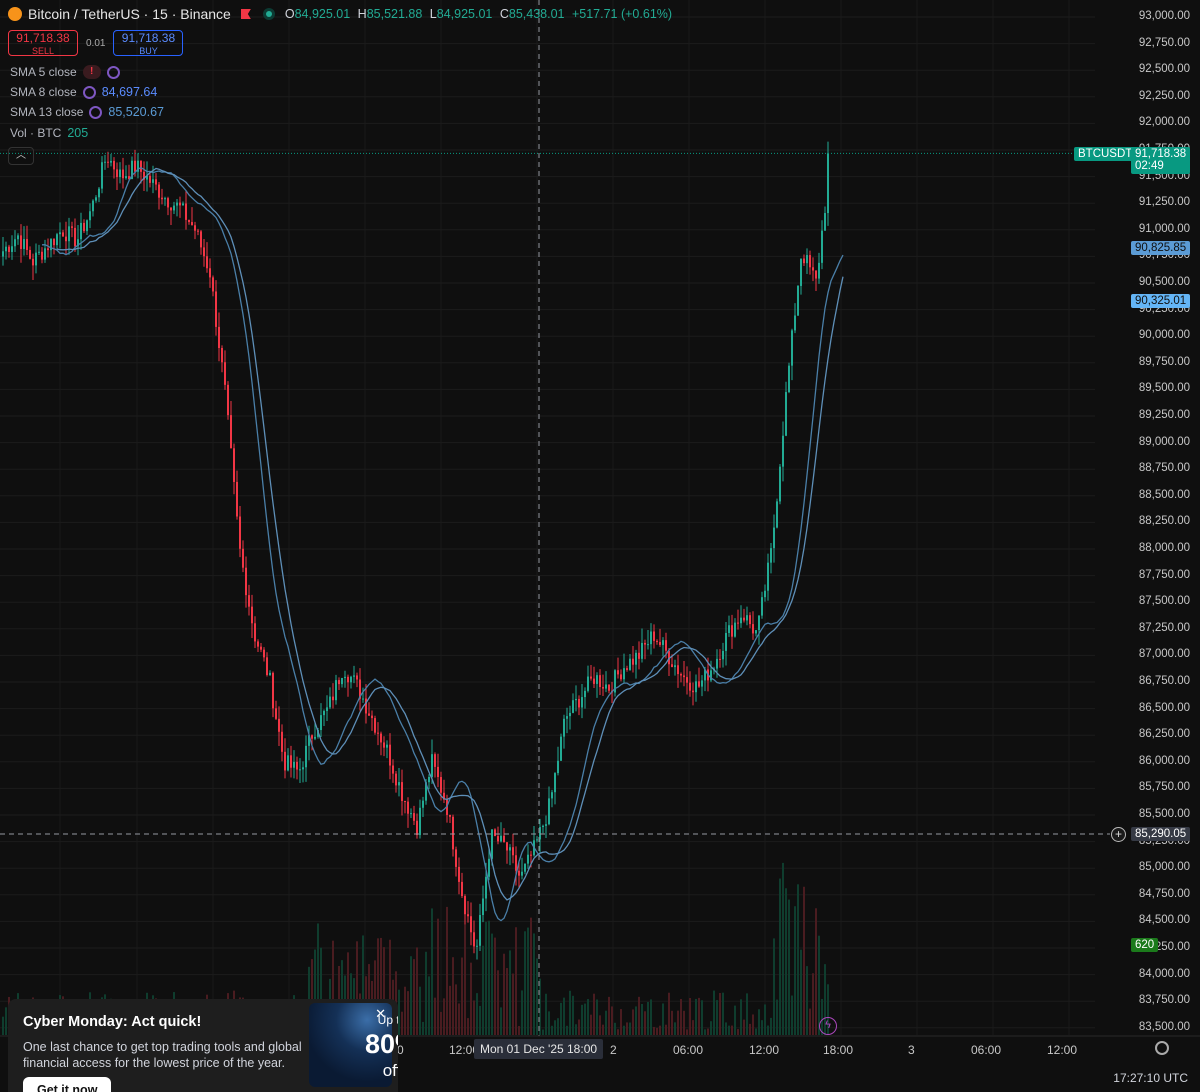 The width and height of the screenshot is (1200, 1092). What do you see at coordinates (91, 72) in the screenshot?
I see `warning-icon: !` at bounding box center [91, 72].